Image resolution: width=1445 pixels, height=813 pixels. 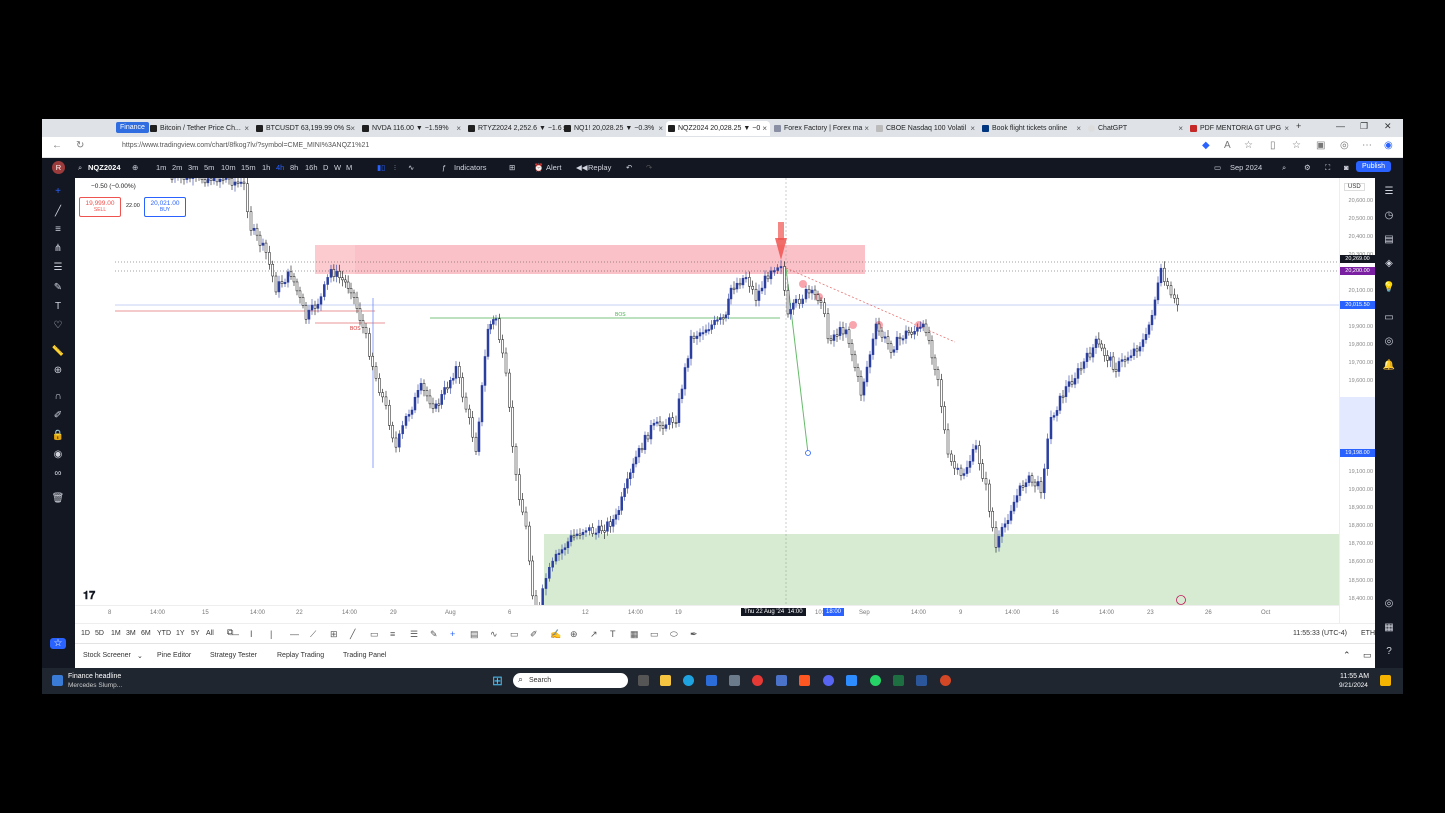 What do you see at coordinates (271, 634) in the screenshot?
I see `vertical-line-icon: |` at bounding box center [271, 634].